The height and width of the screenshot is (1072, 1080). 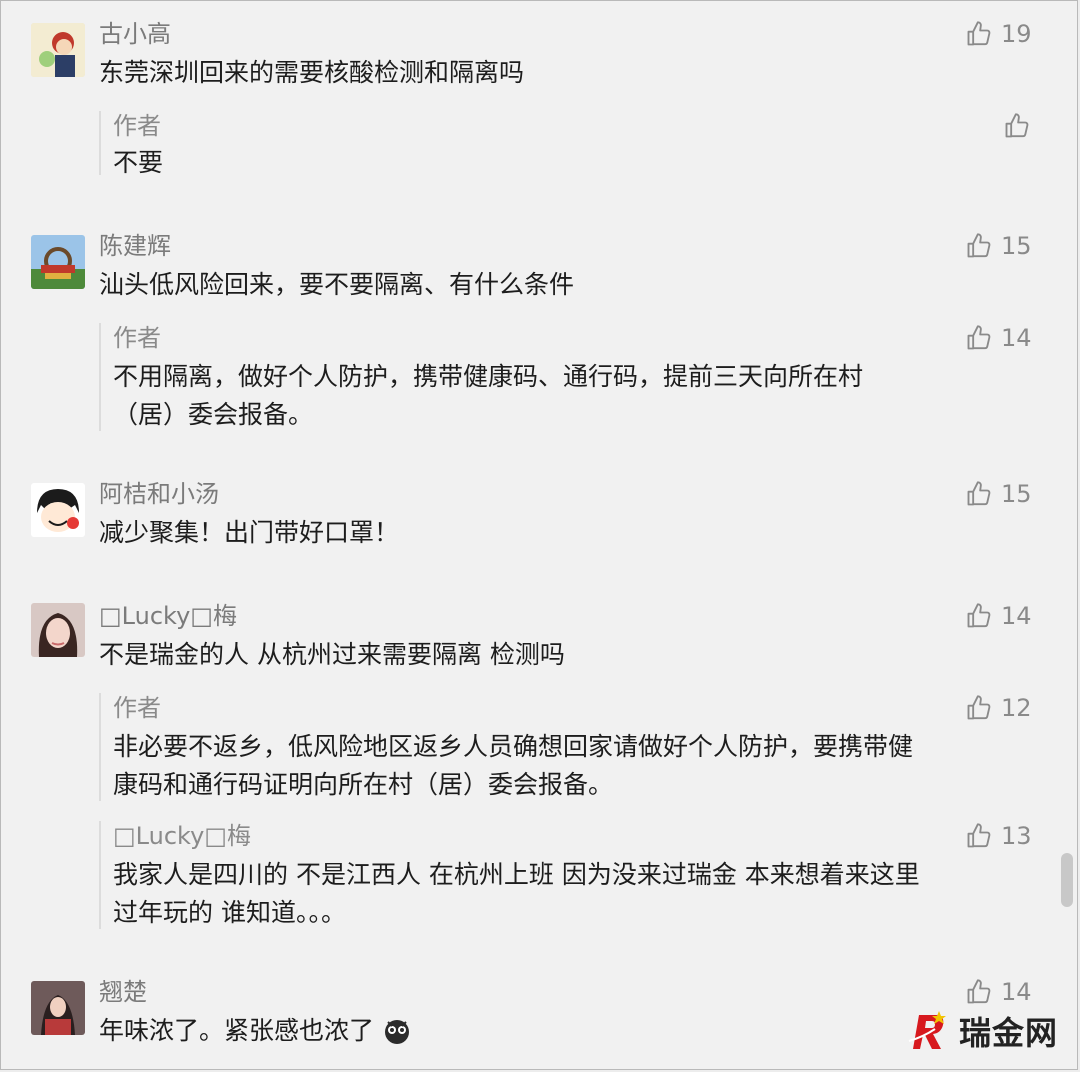 What do you see at coordinates (1016, 708) in the screenshot?
I see `like-count: 12` at bounding box center [1016, 708].